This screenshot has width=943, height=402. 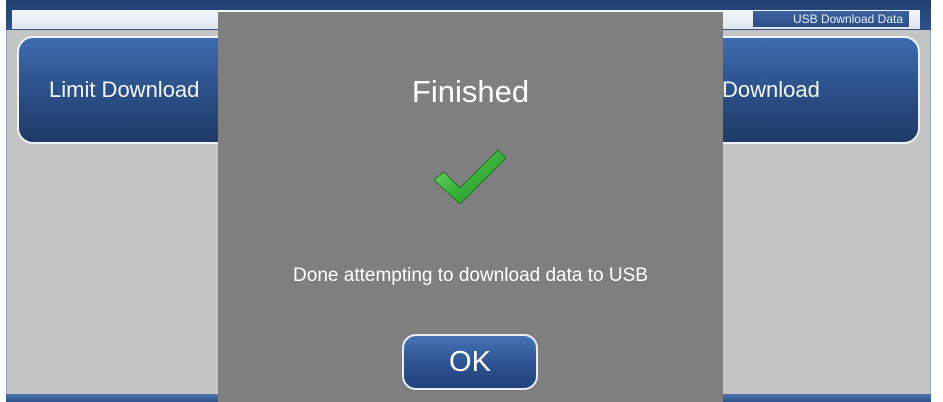 I want to click on screen-title: USB Download Data, so click(x=830, y=19).